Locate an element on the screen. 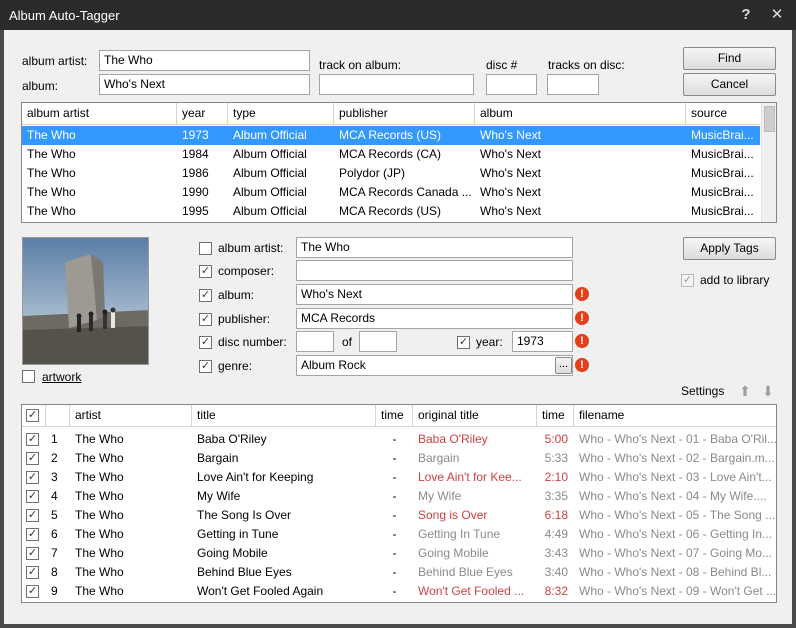 Image resolution: width=796 pixels, height=628 pixels. album-artist-tag-input: The Who is located at coordinates (434, 247).